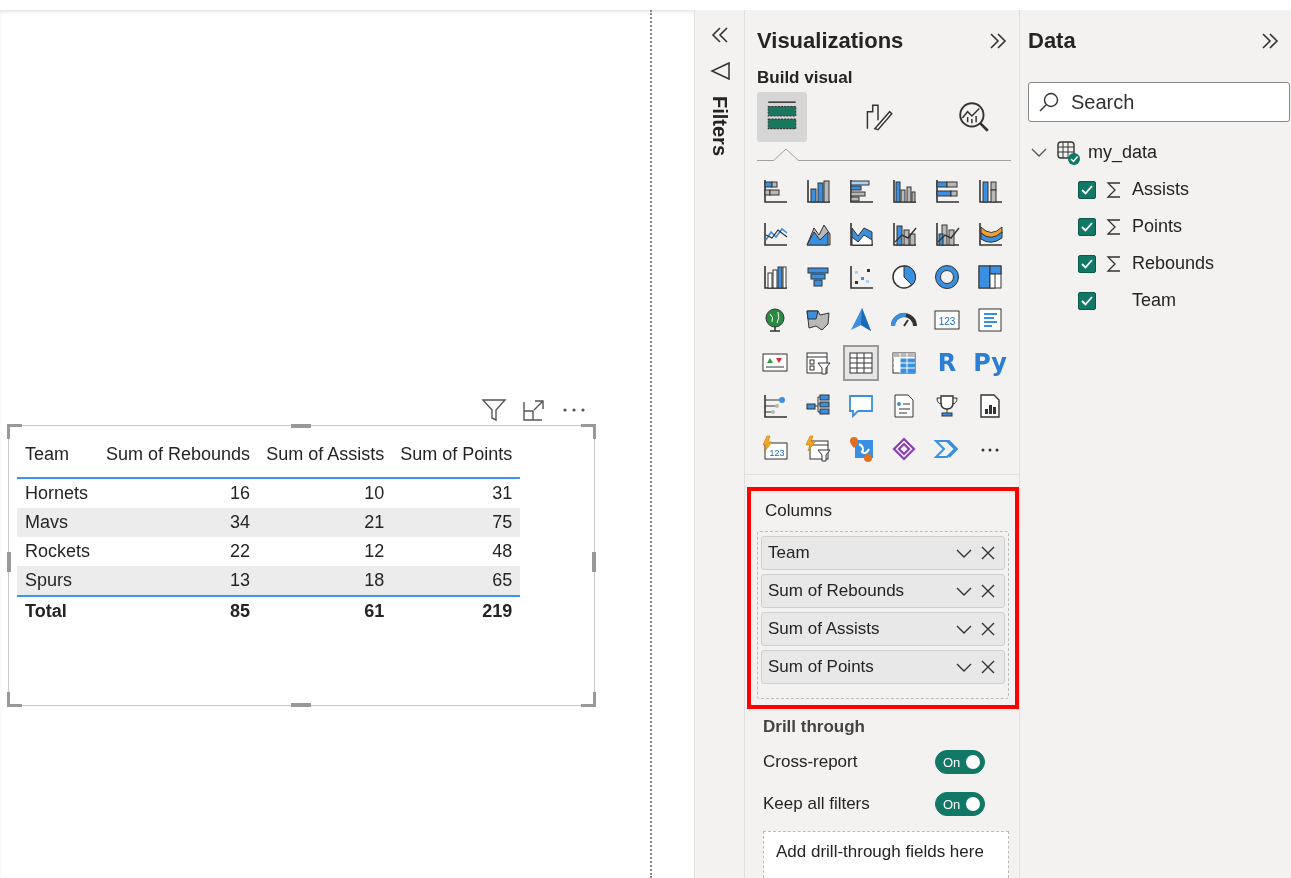  Describe the element at coordinates (456, 611) in the screenshot. I see `total-cell: 219` at that location.